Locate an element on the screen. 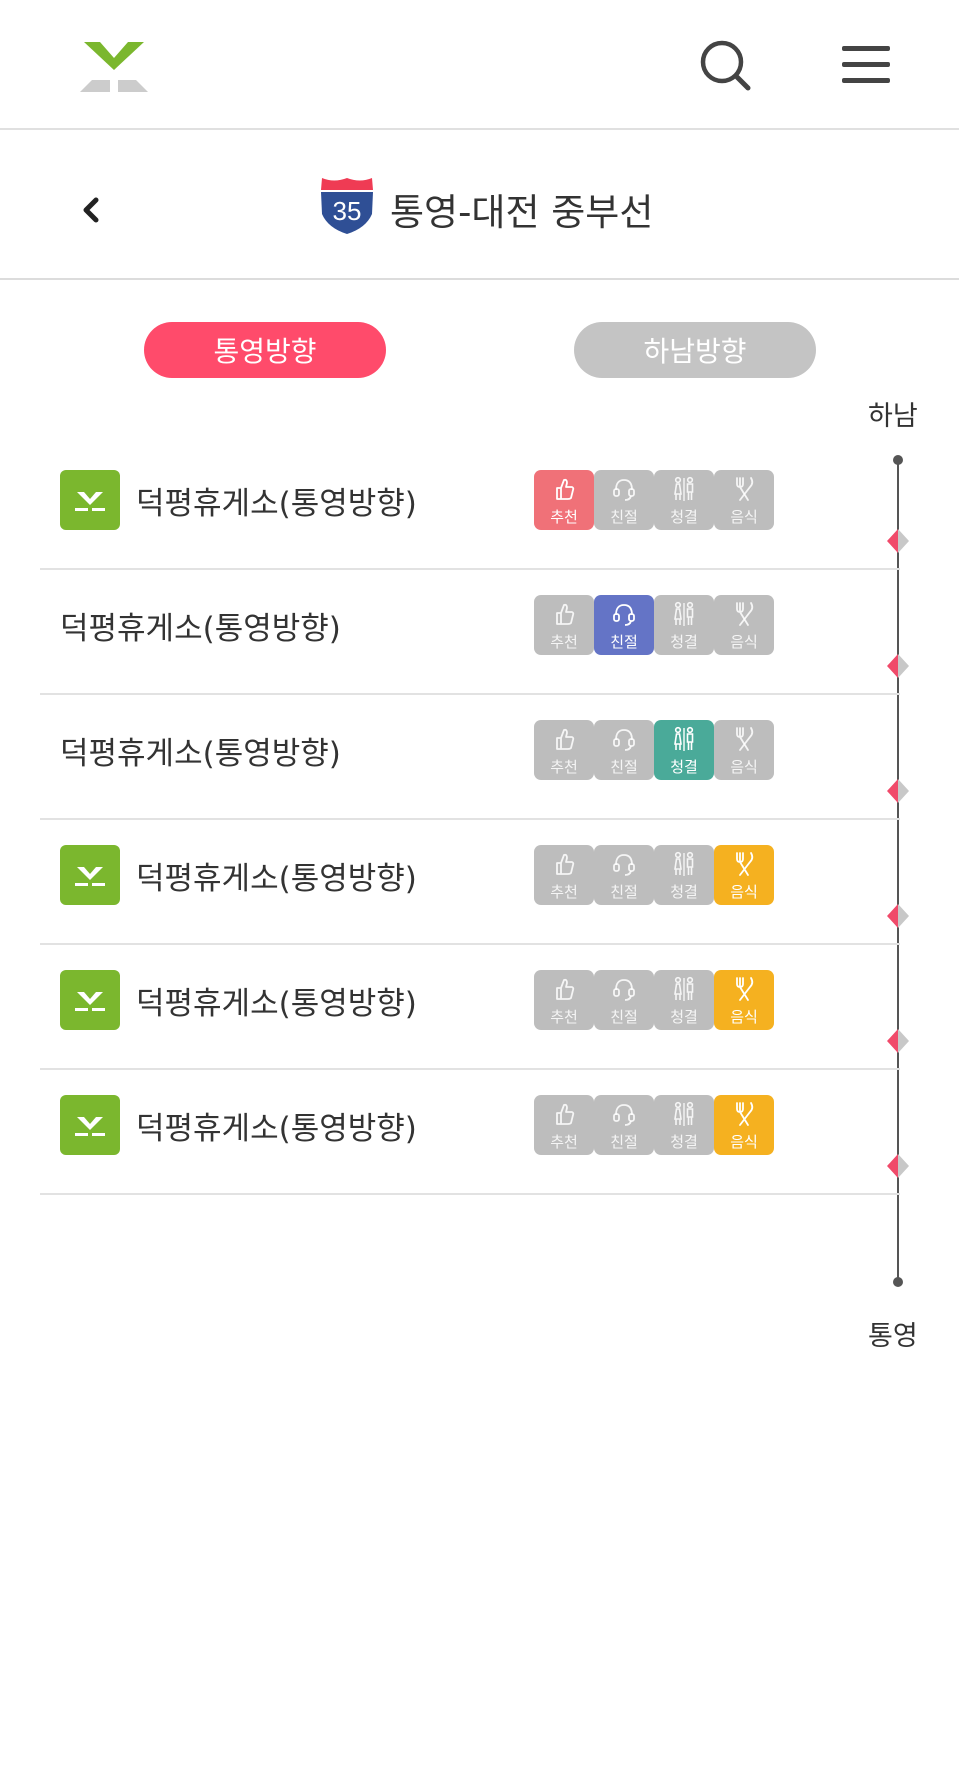  app-header is located at coordinates (479, 65).